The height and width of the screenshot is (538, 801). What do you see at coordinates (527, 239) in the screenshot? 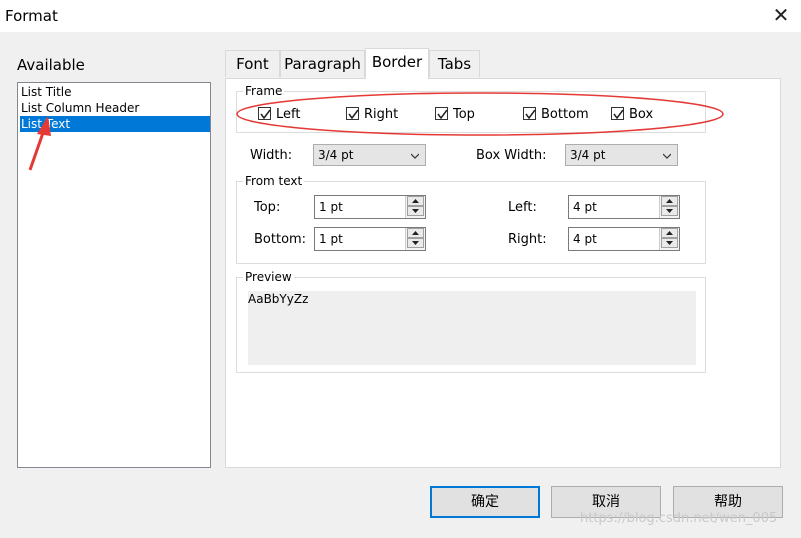
I see `from-right-label: Right:` at bounding box center [527, 239].